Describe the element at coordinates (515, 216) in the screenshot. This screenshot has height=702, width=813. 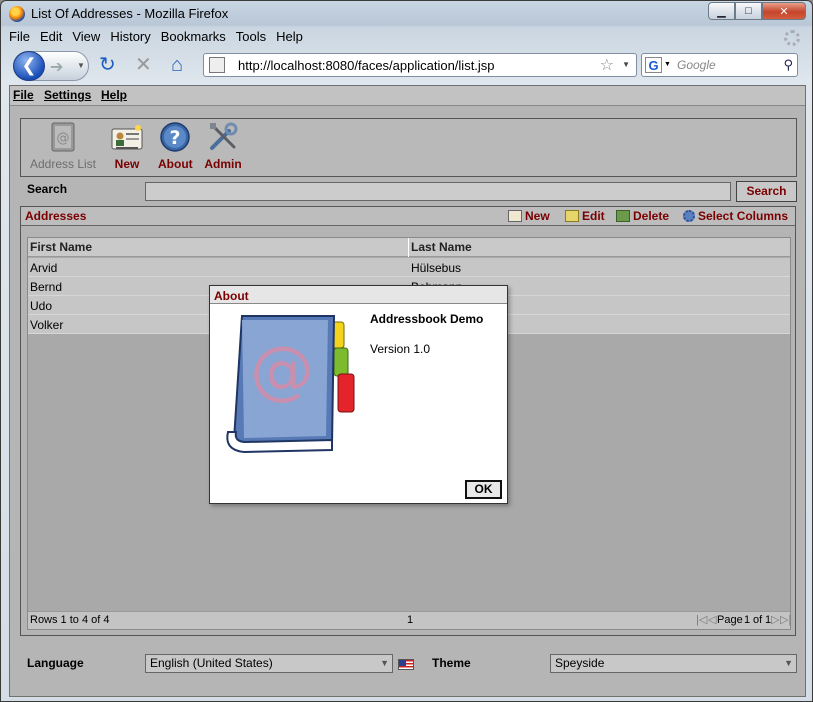
I see `new-card-icon` at that location.